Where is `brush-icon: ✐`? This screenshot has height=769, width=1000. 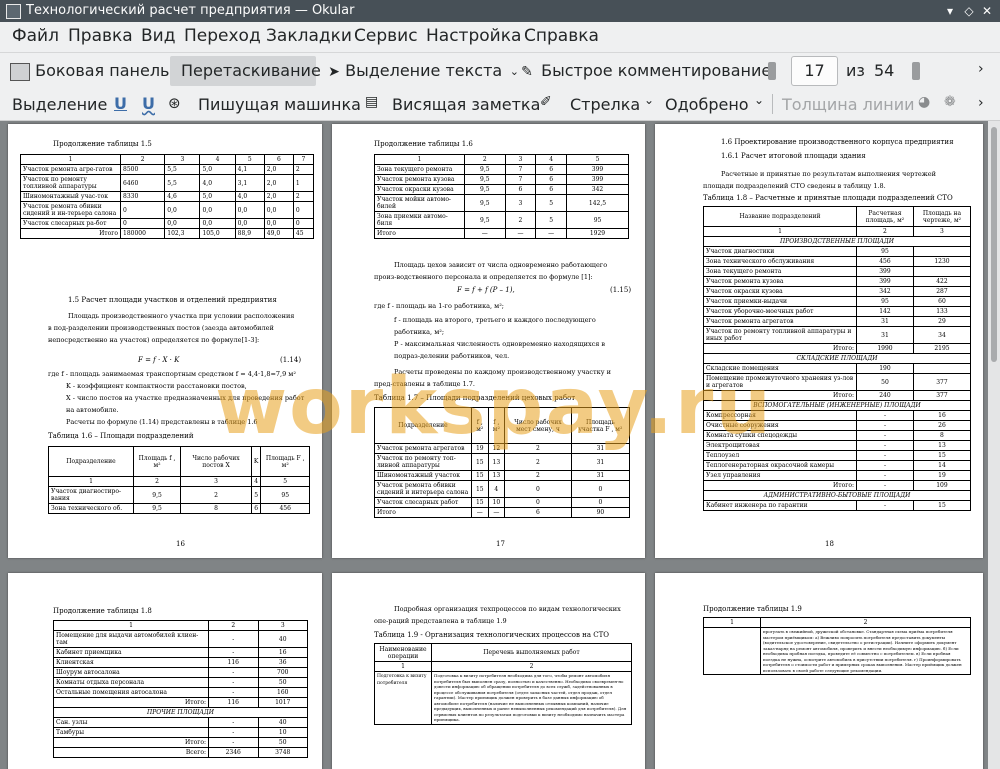
brush-icon: ✐ is located at coordinates (546, 102).